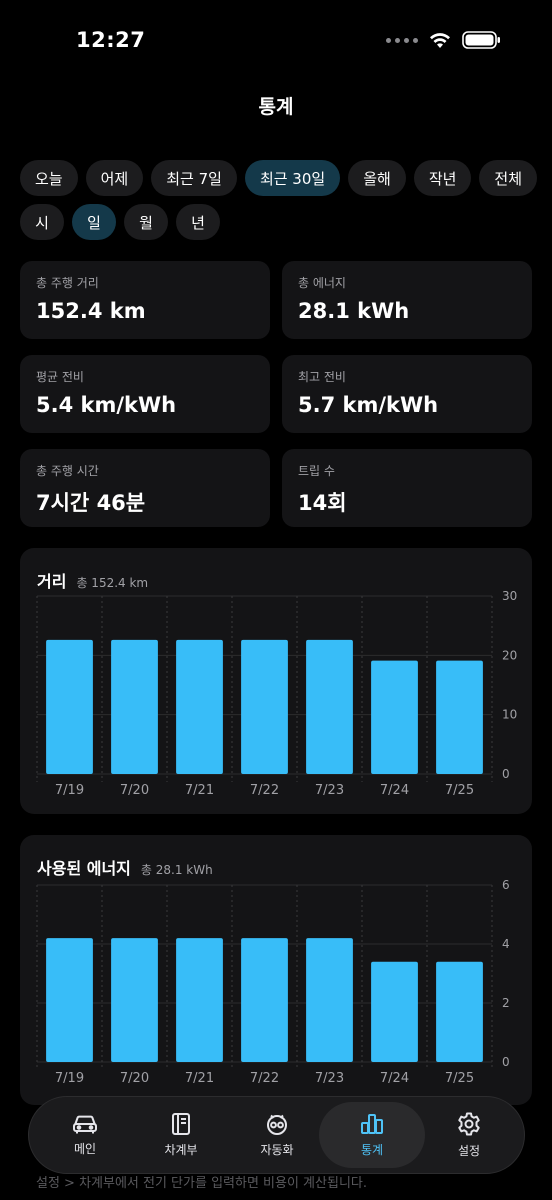  What do you see at coordinates (67, 283) in the screenshot?
I see `stat-label: 총 주행 거리` at bounding box center [67, 283].